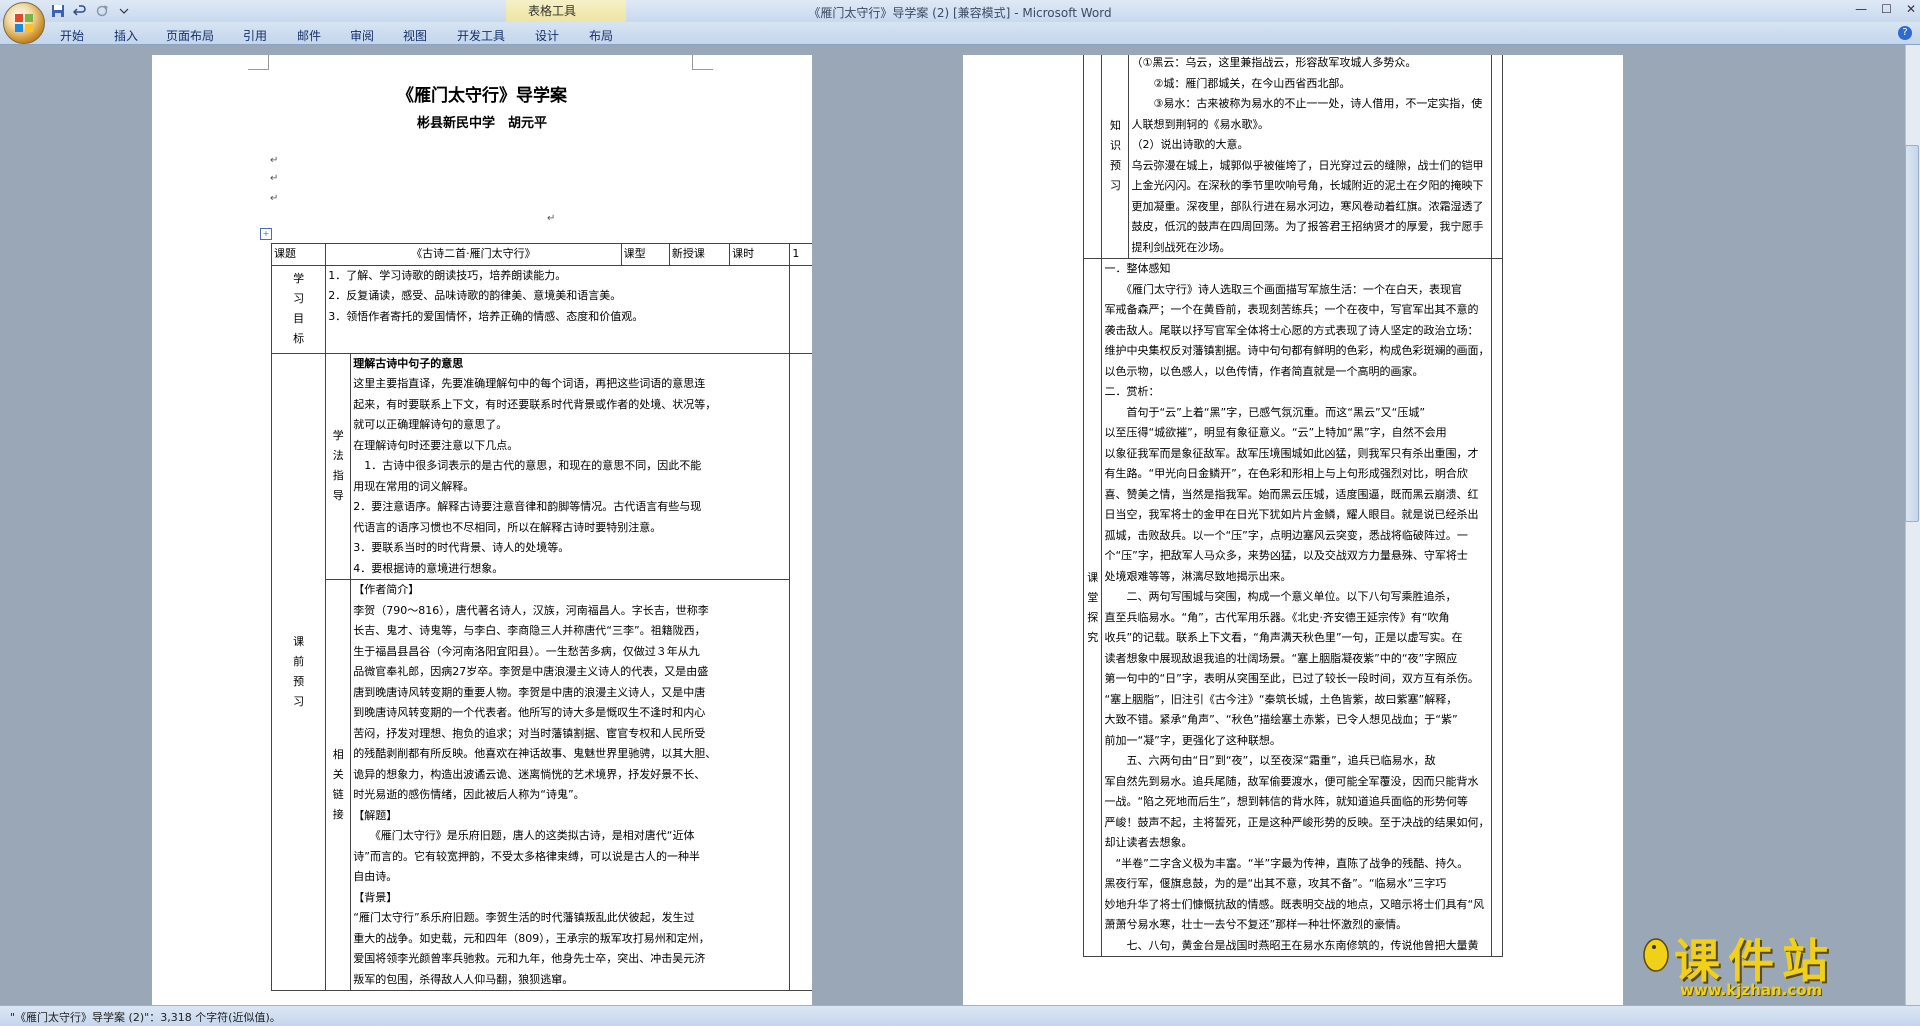  What do you see at coordinates (266, 234) in the screenshot?
I see `table-move-handle: +` at bounding box center [266, 234].